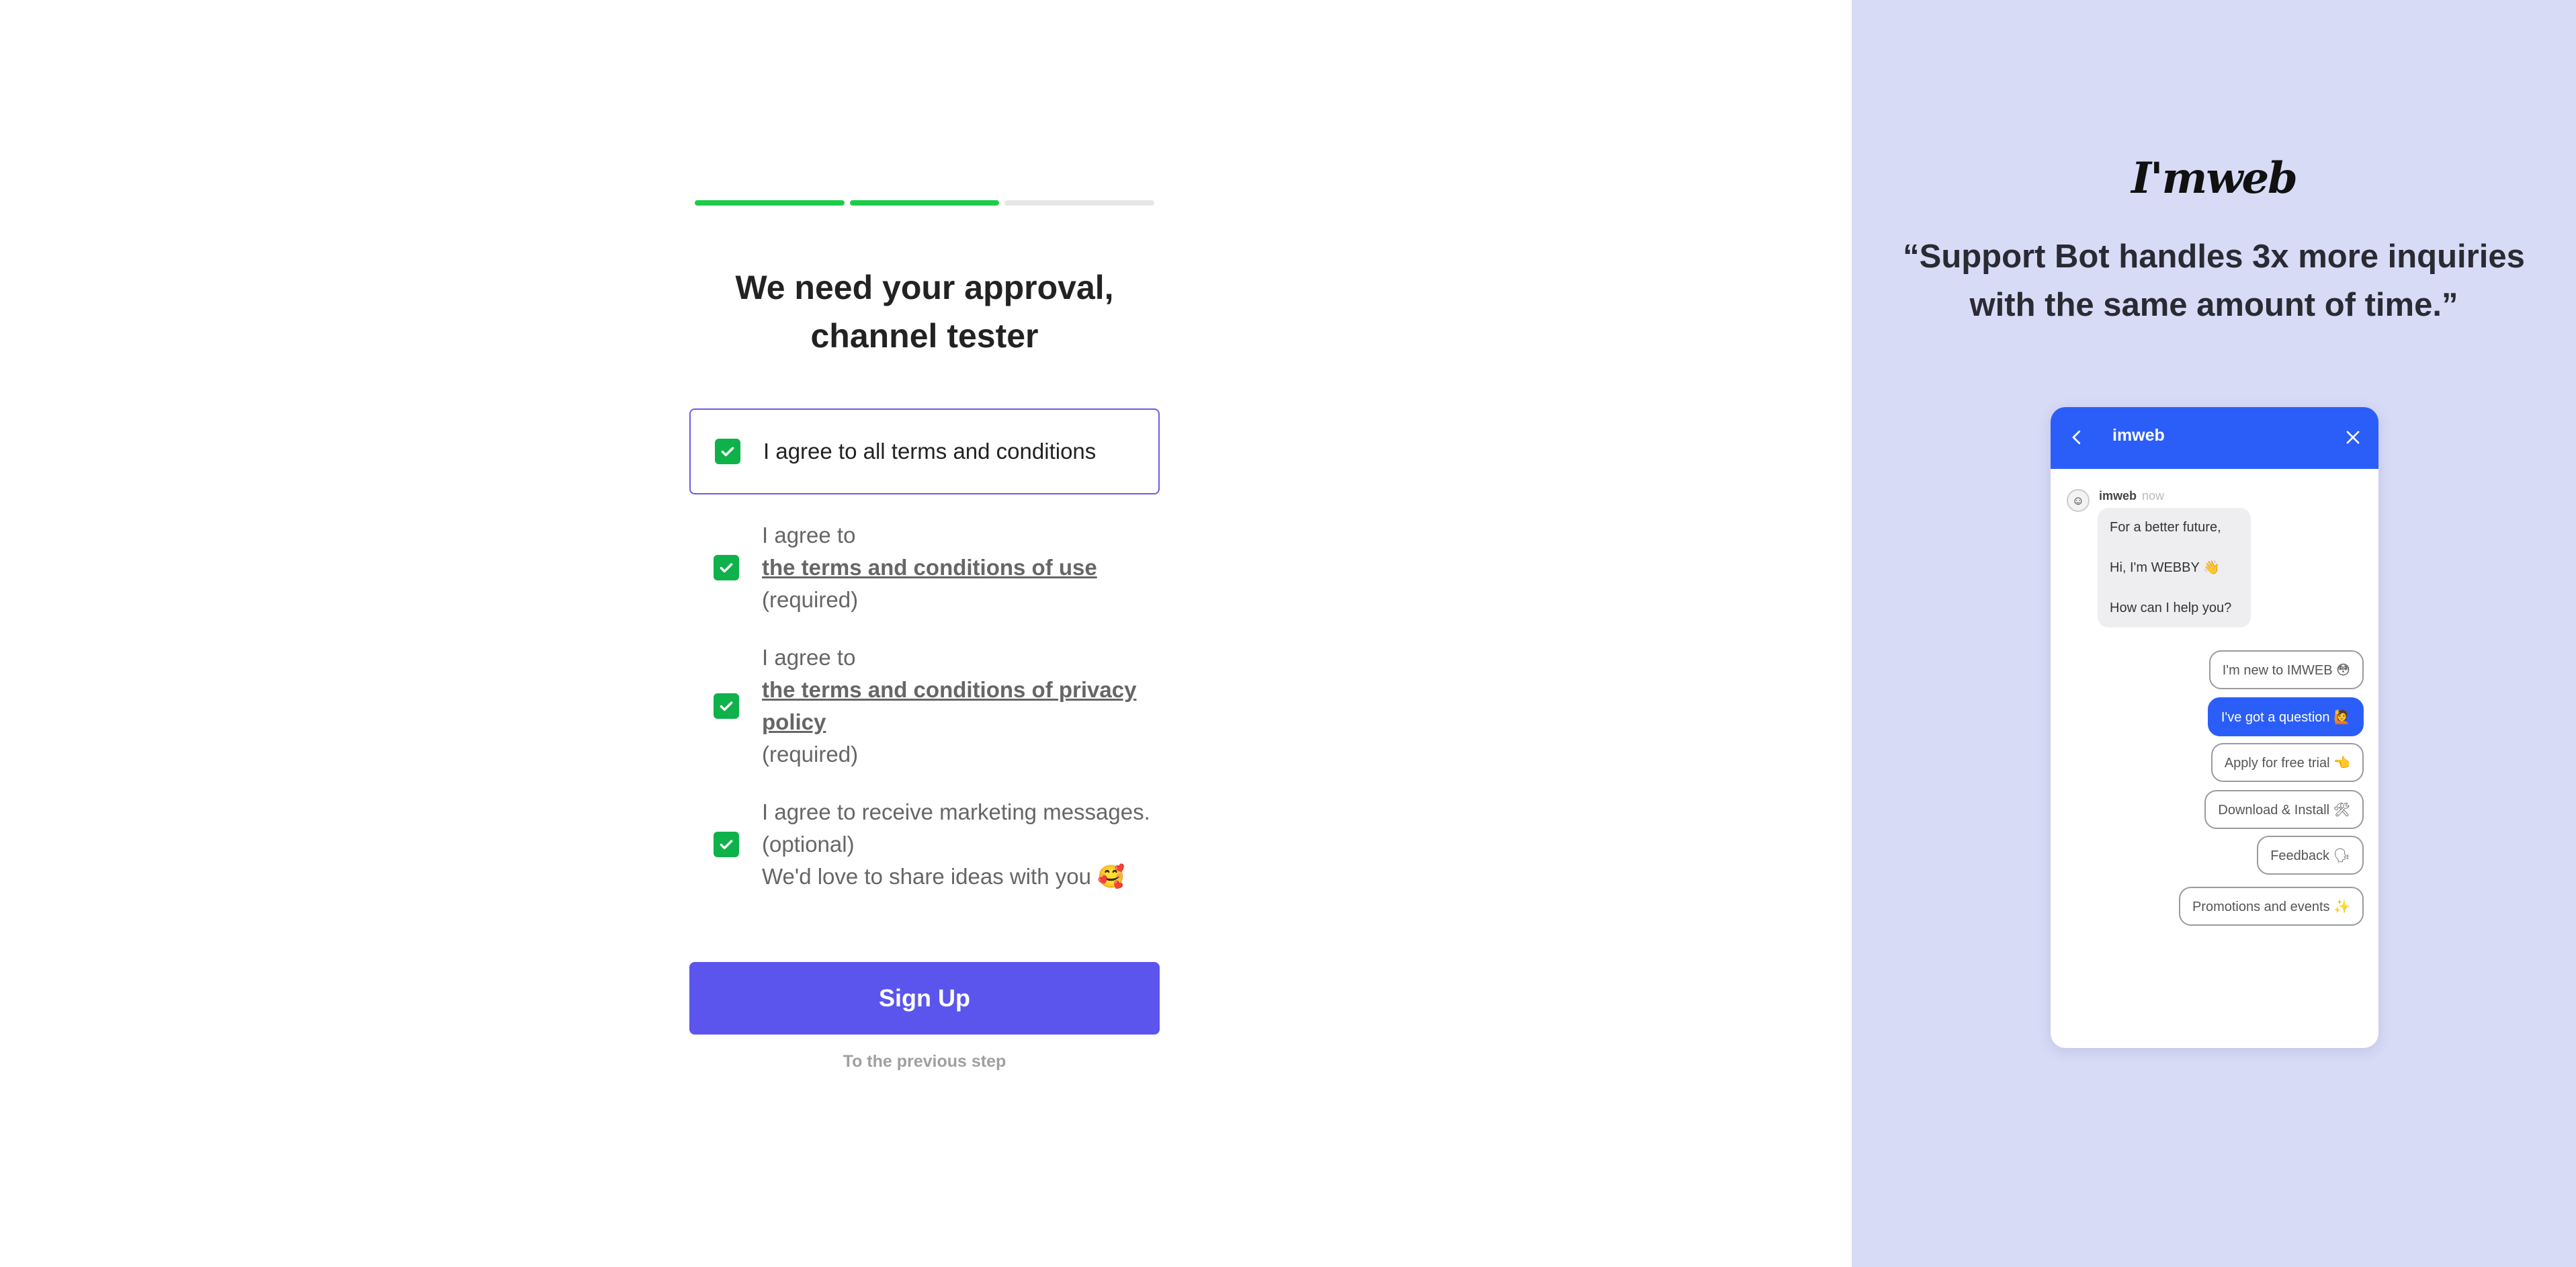 The height and width of the screenshot is (1267, 2576). What do you see at coordinates (2165, 527) in the screenshot?
I see `bot-message: For a better future,` at bounding box center [2165, 527].